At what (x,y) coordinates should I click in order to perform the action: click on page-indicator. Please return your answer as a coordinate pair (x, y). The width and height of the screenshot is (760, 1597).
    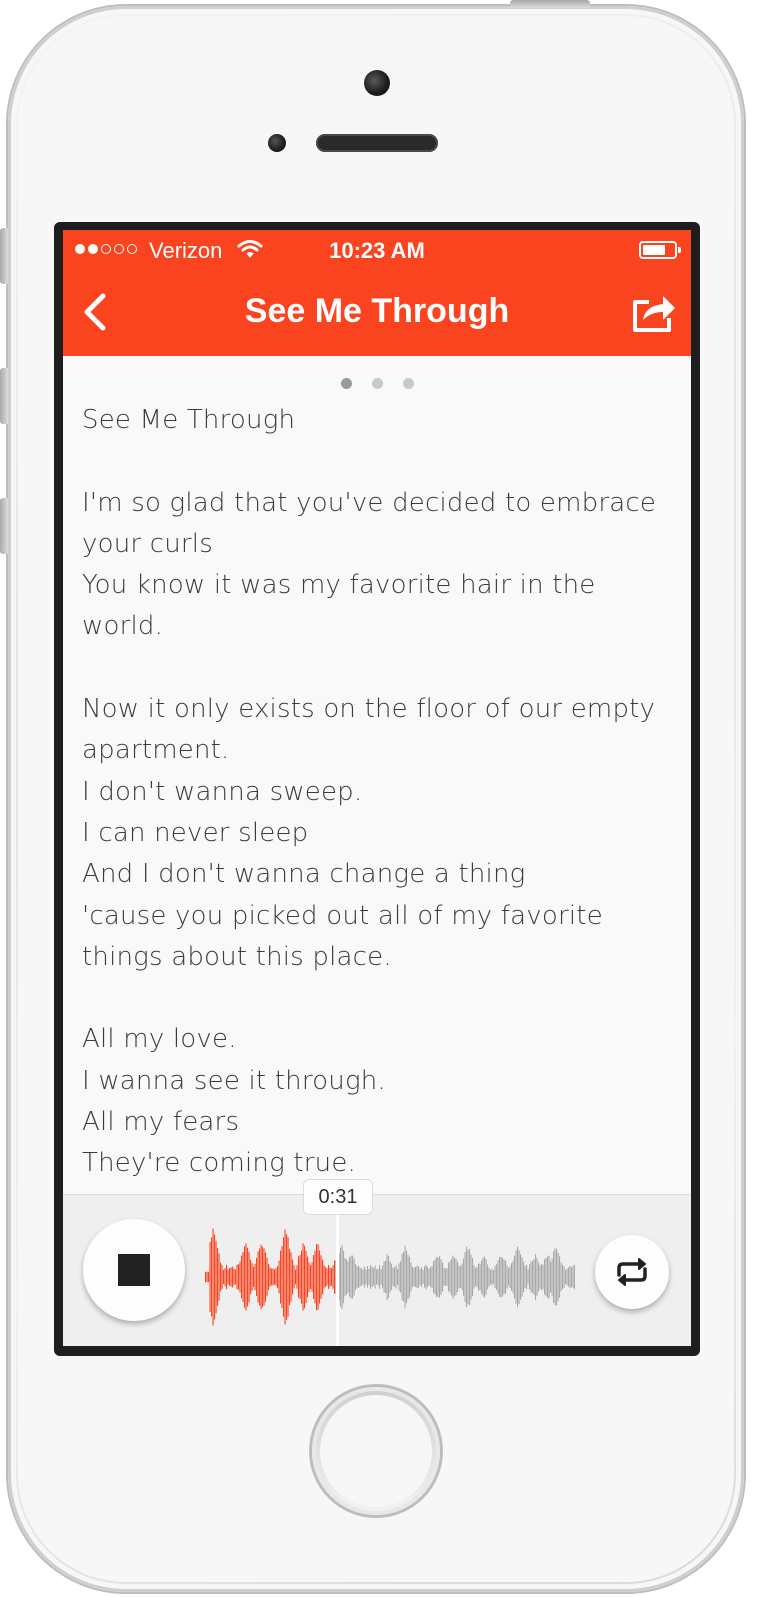
    Looking at the image, I should click on (377, 383).